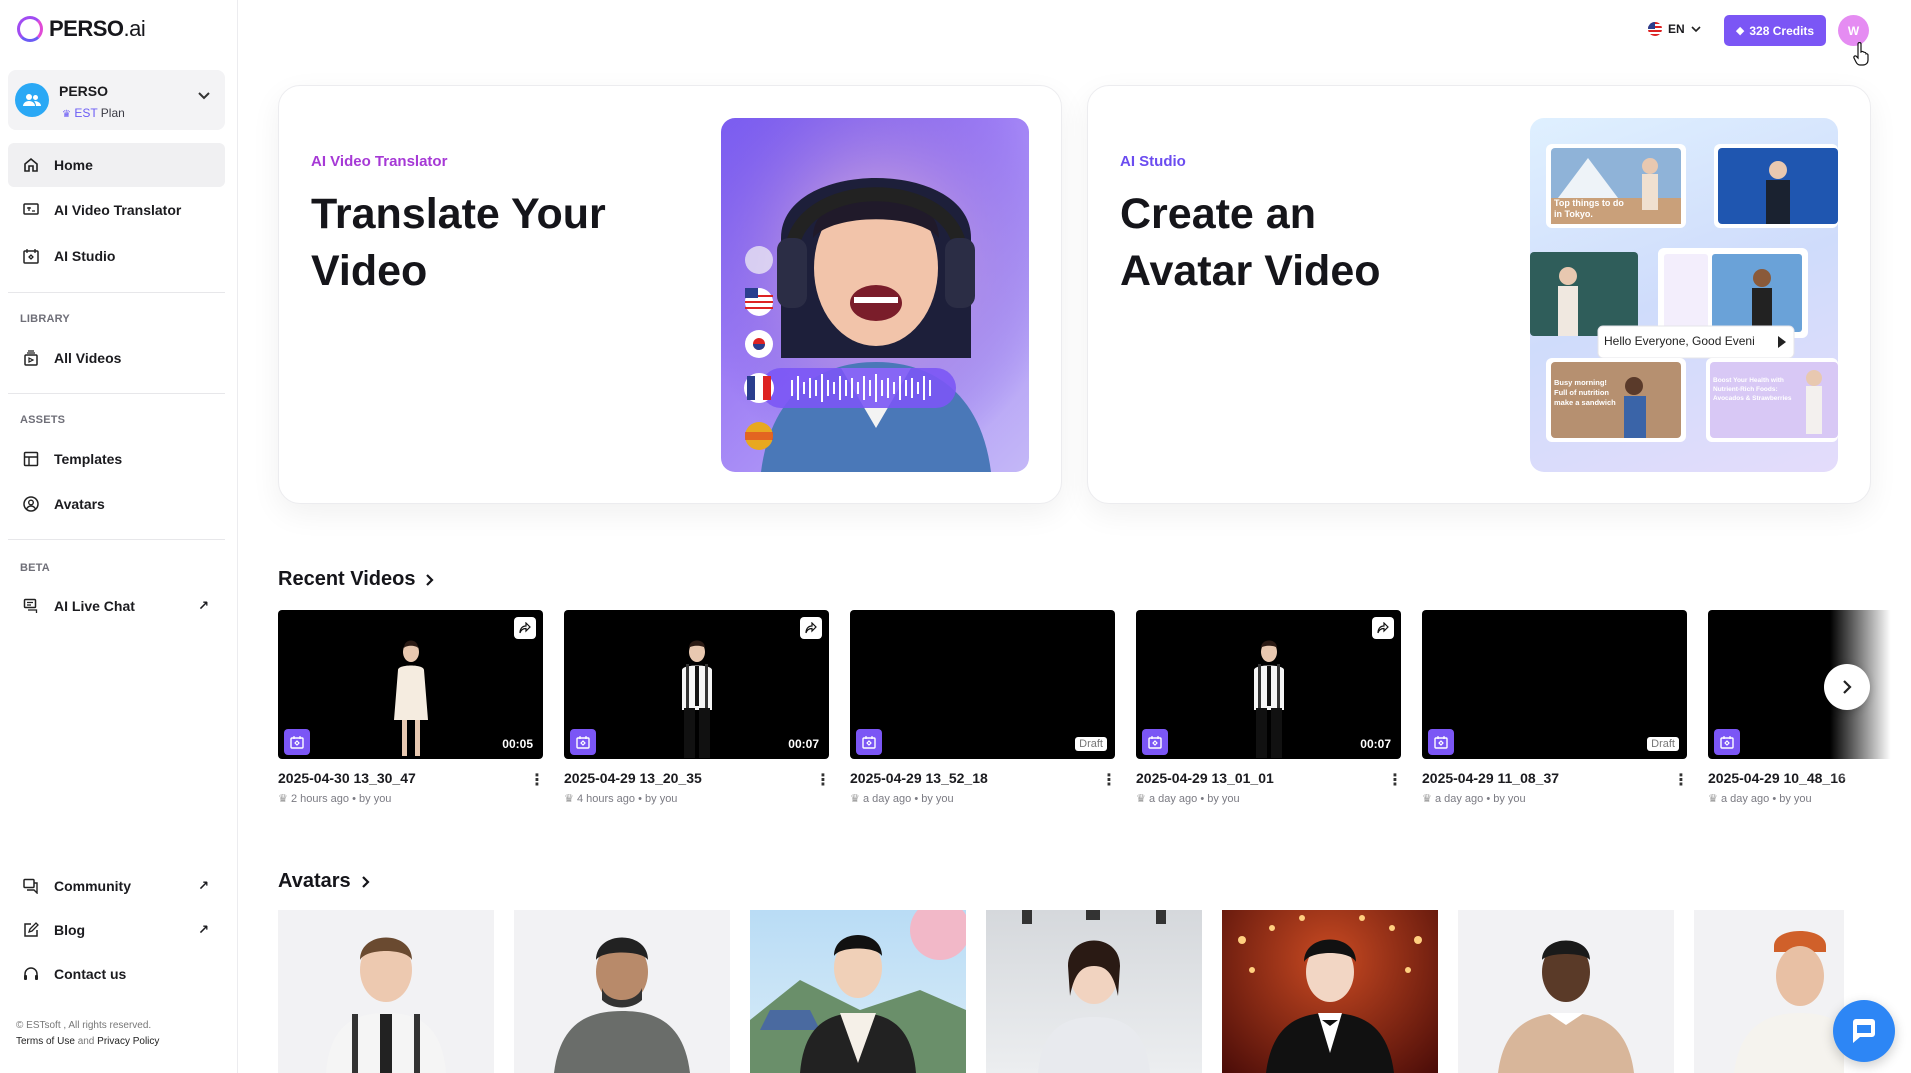 The width and height of the screenshot is (1911, 1073). Describe the element at coordinates (1589, 208) in the screenshot. I see `thumb-caption: Top things to do in Tokyo.` at that location.